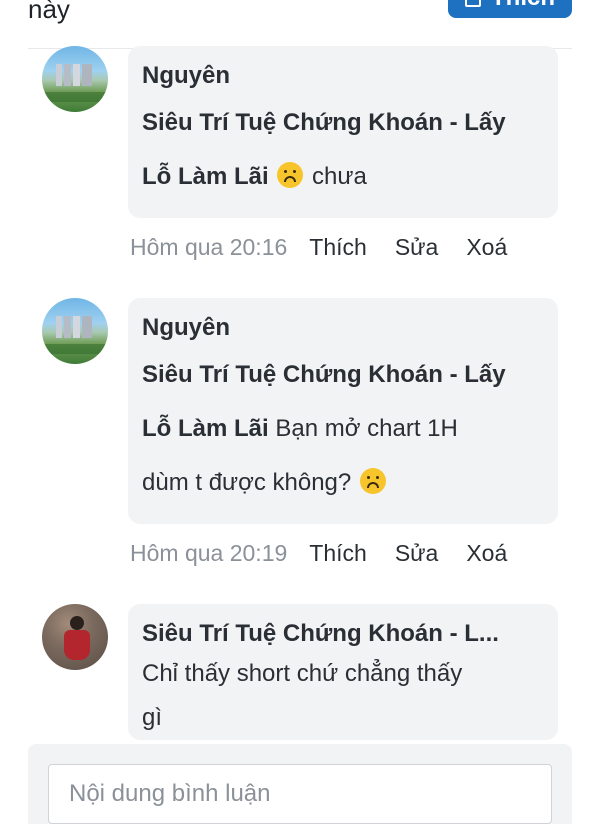 Image resolution: width=600 pixels, height=824 pixels. I want to click on comment-meta: Hôm qua 20:19 Thích Sửa Xoá, so click(332, 553).